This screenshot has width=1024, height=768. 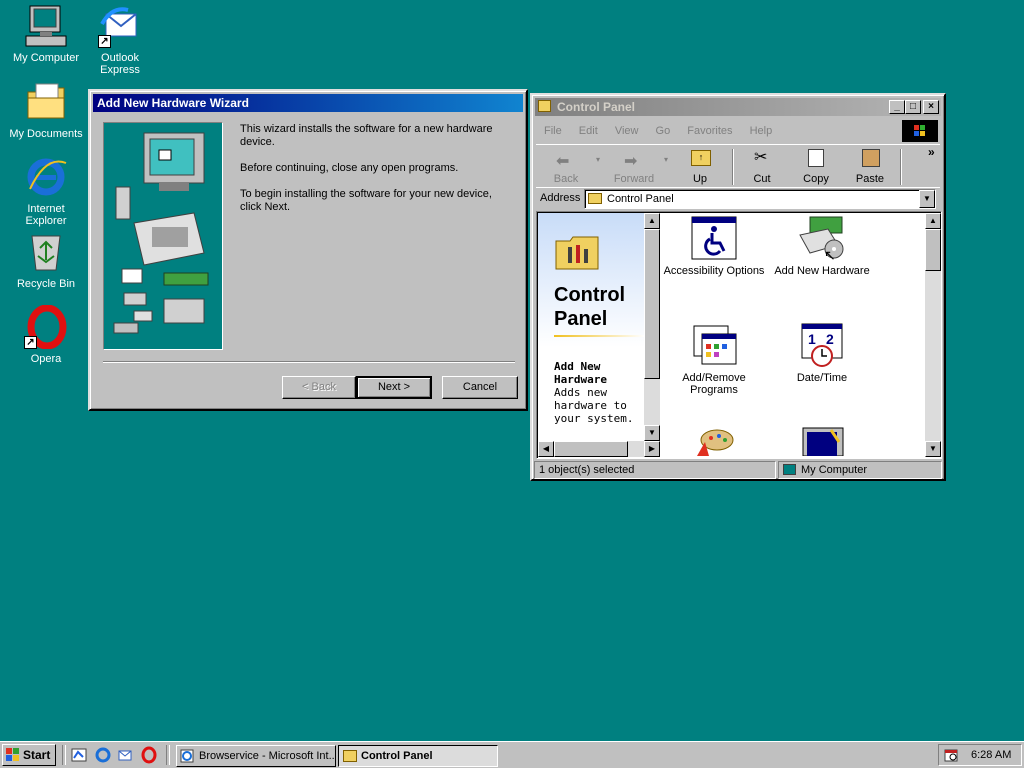 I want to click on address-value: Control Panel, so click(x=640, y=199).